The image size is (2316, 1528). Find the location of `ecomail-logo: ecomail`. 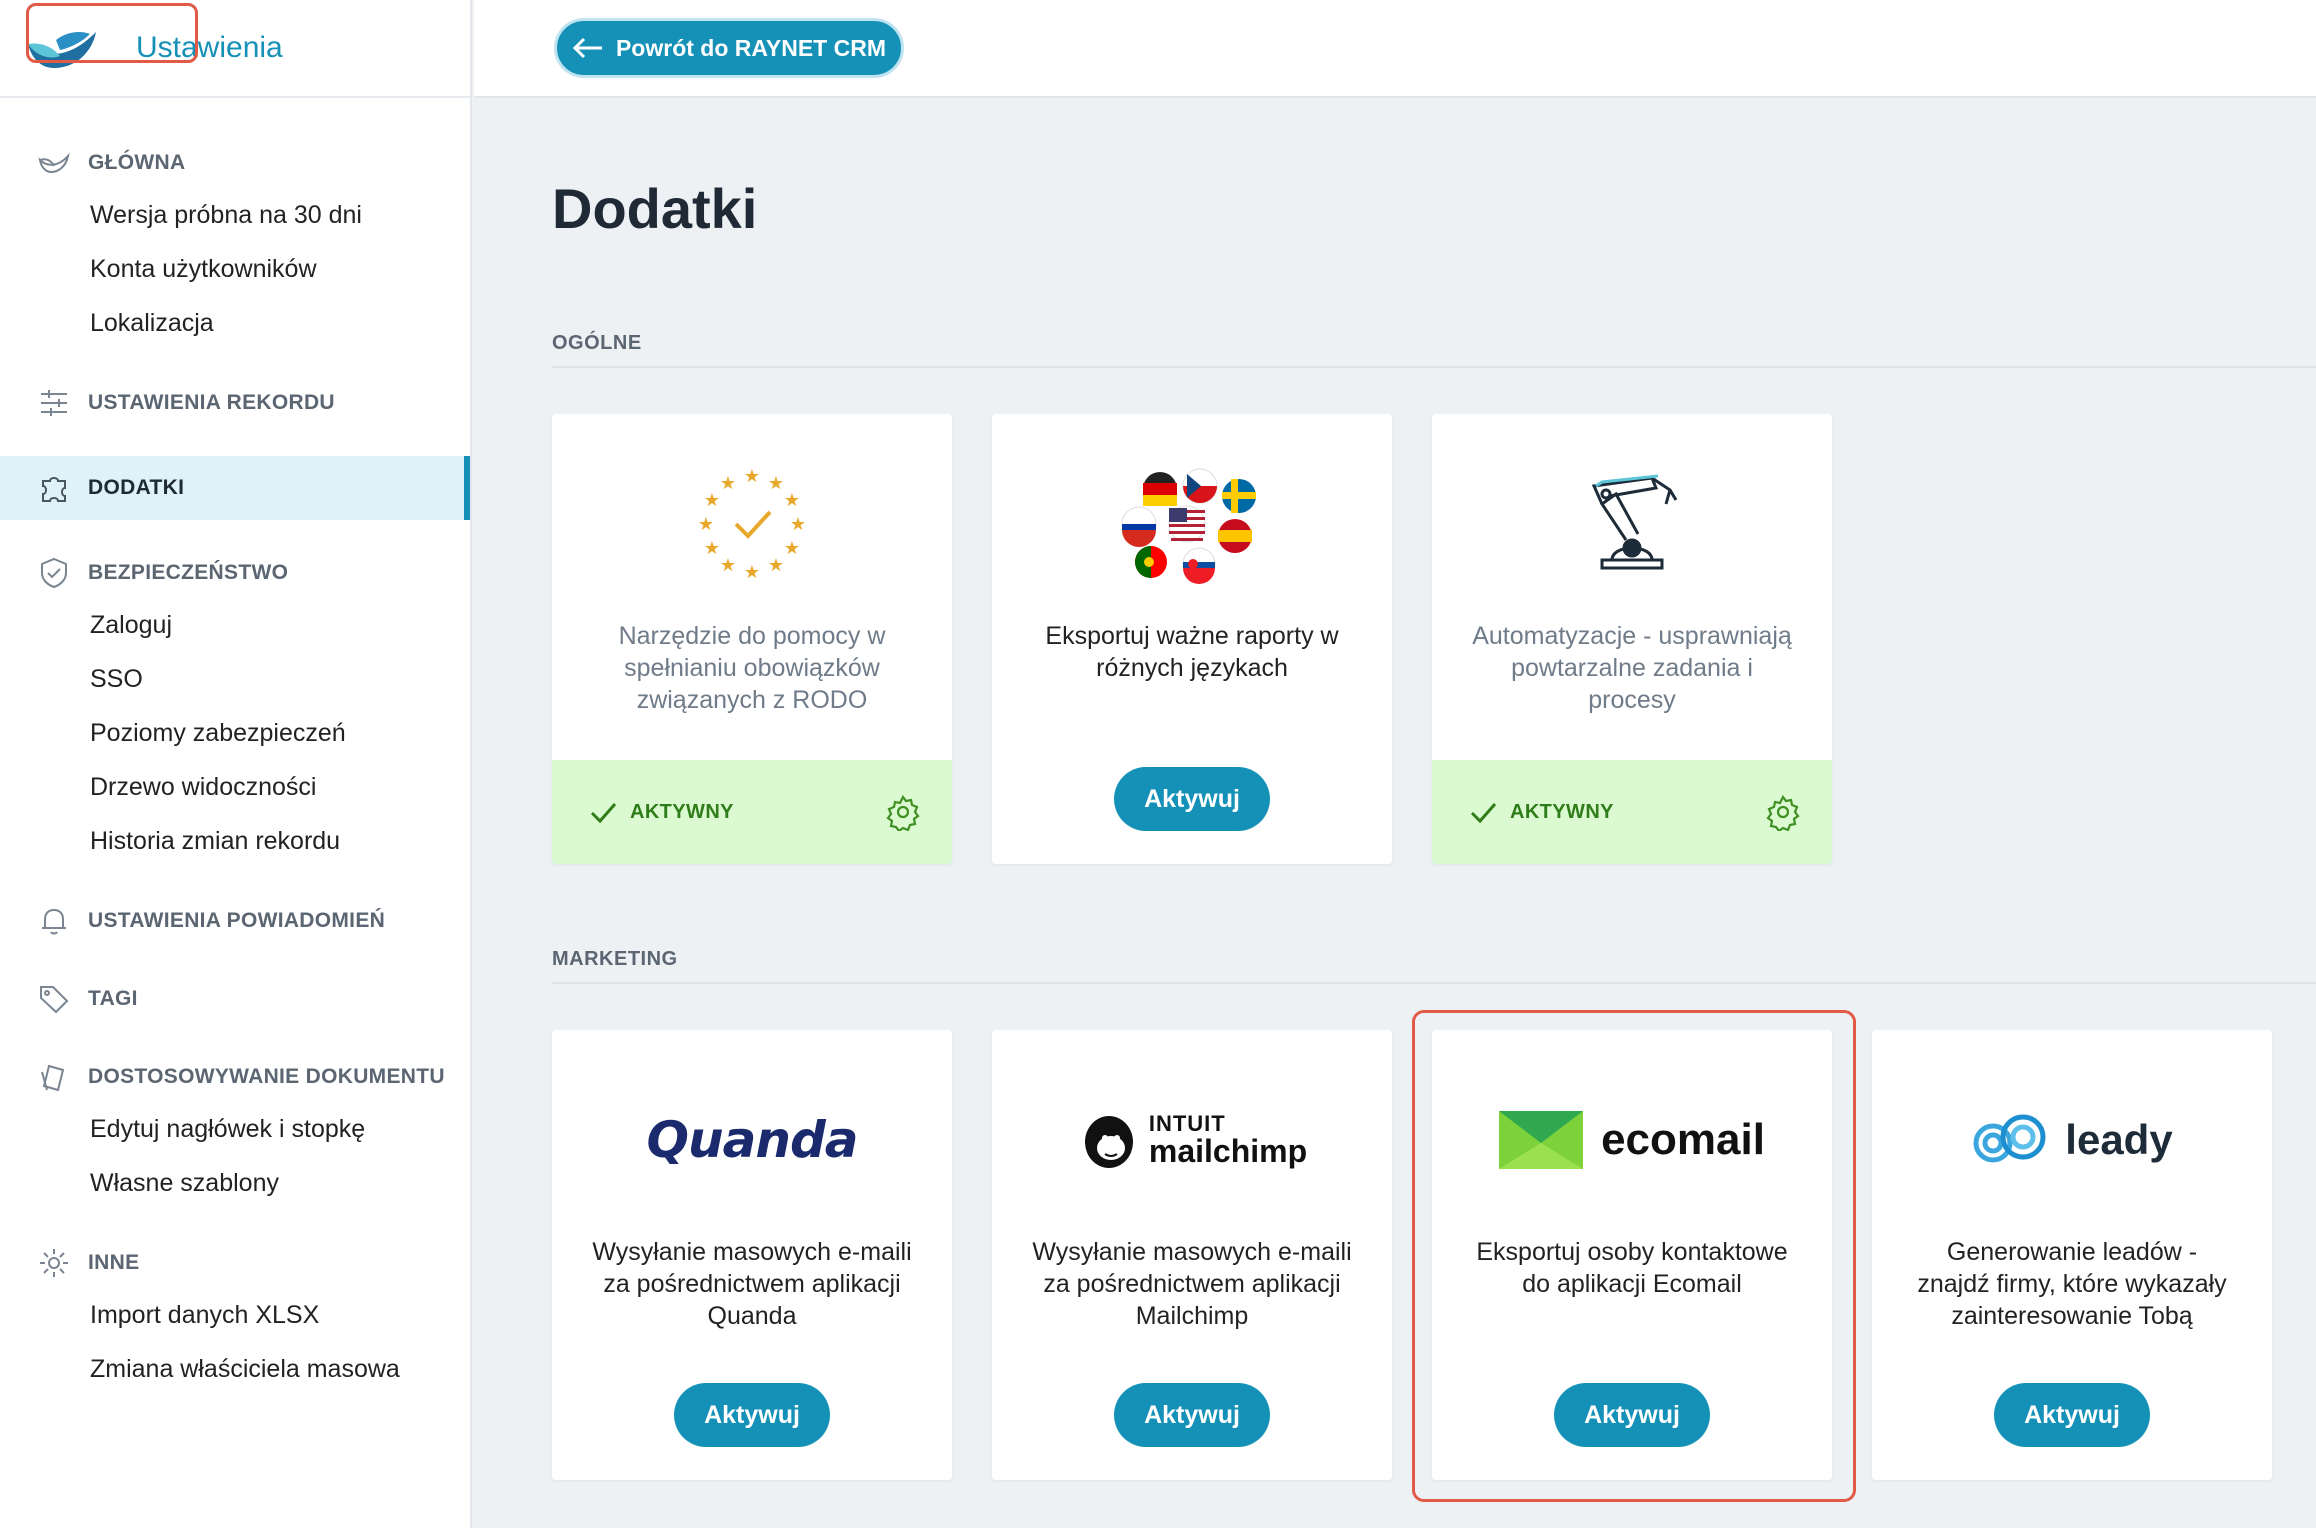

ecomail-logo: ecomail is located at coordinates (1632, 1140).